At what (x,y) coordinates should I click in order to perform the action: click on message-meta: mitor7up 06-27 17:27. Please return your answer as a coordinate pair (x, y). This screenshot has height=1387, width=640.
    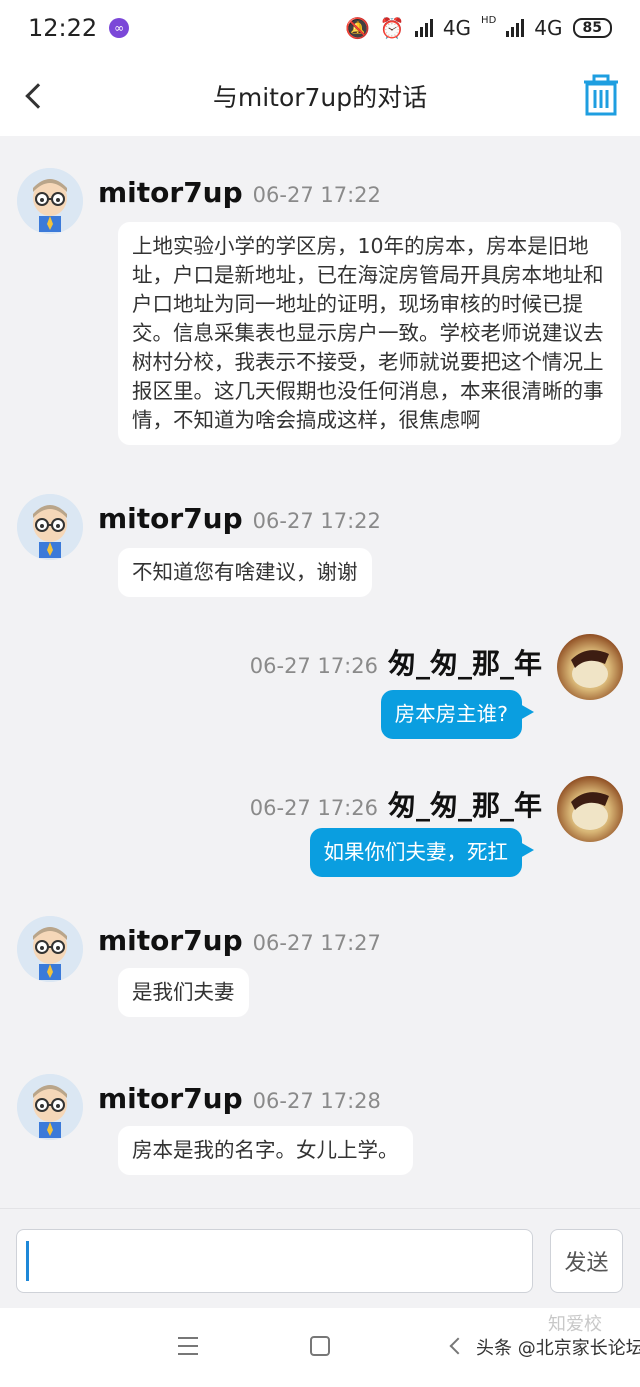
    Looking at the image, I should click on (239, 940).